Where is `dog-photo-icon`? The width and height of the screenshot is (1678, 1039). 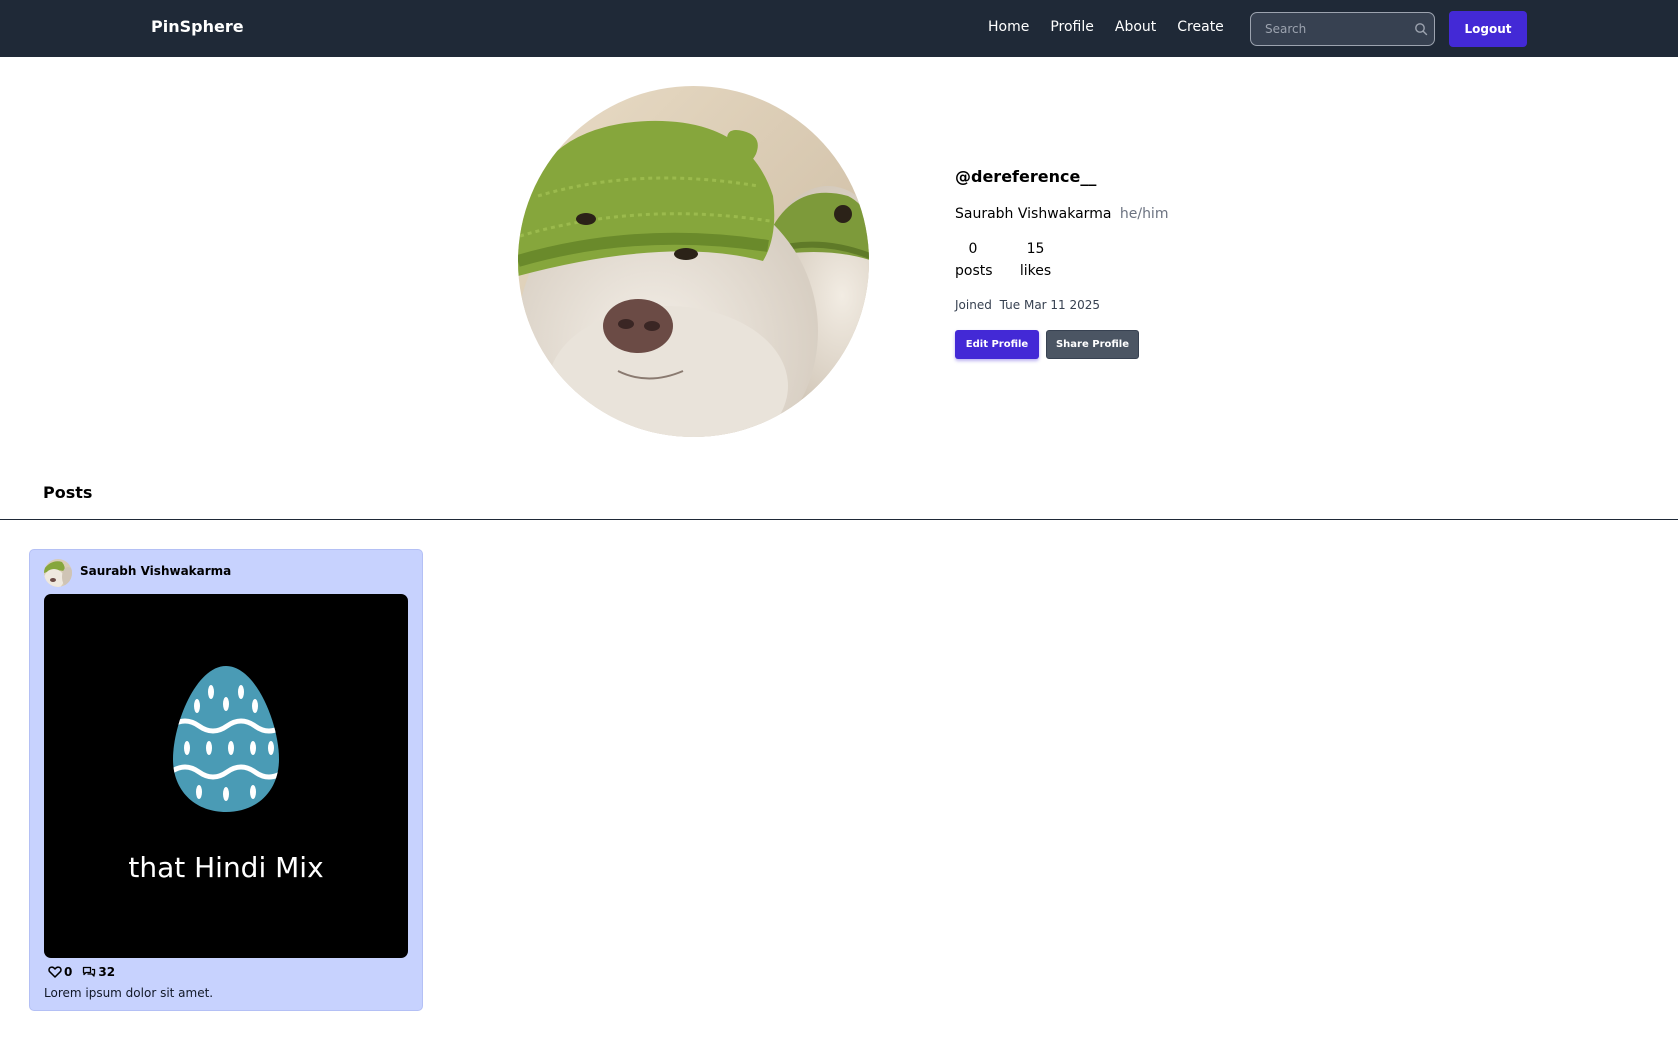
dog-photo-icon is located at coordinates (693, 261).